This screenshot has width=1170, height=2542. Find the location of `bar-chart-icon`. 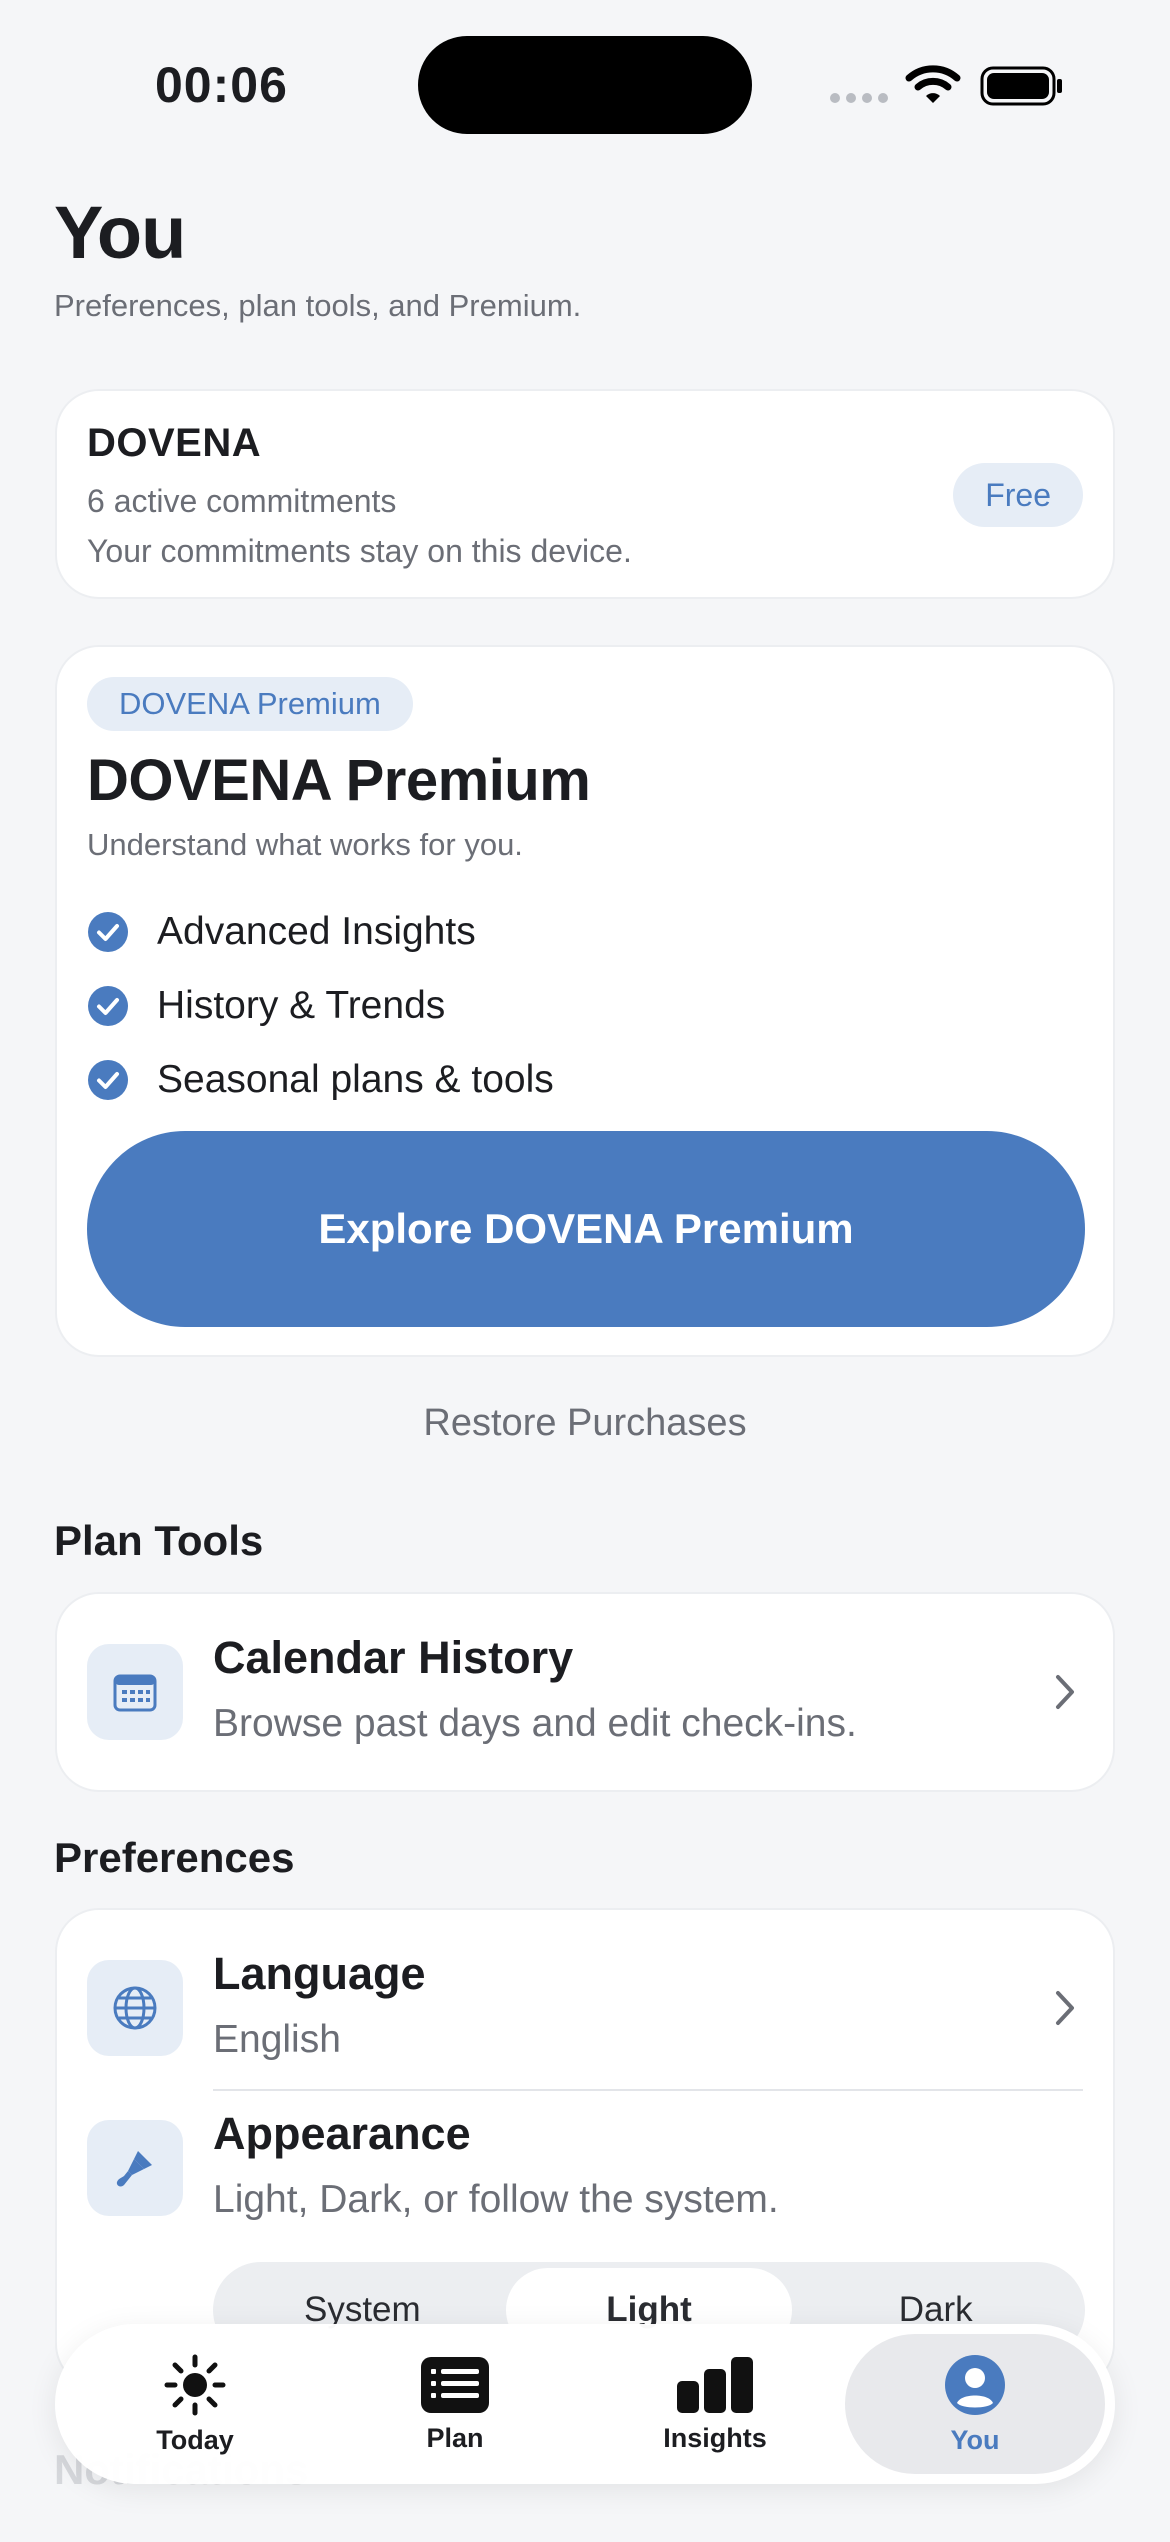

bar-chart-icon is located at coordinates (715, 2384).